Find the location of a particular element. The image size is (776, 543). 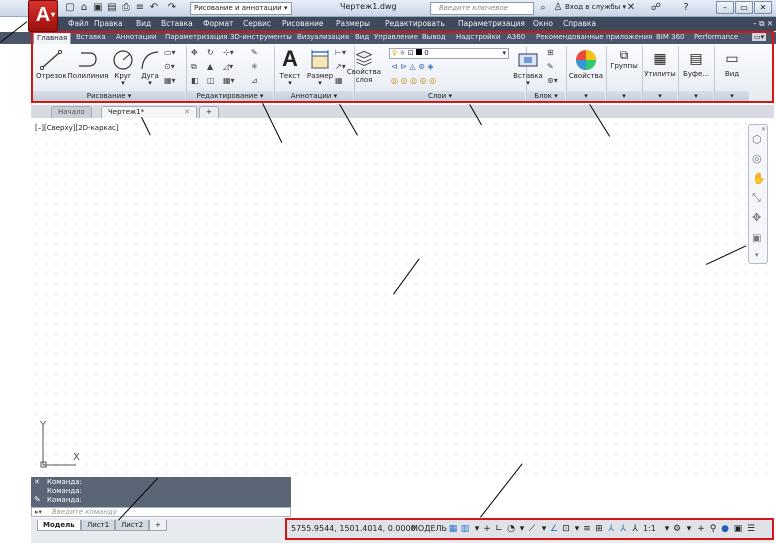

layers-panel-title: Слои ▾ is located at coordinates (440, 96).